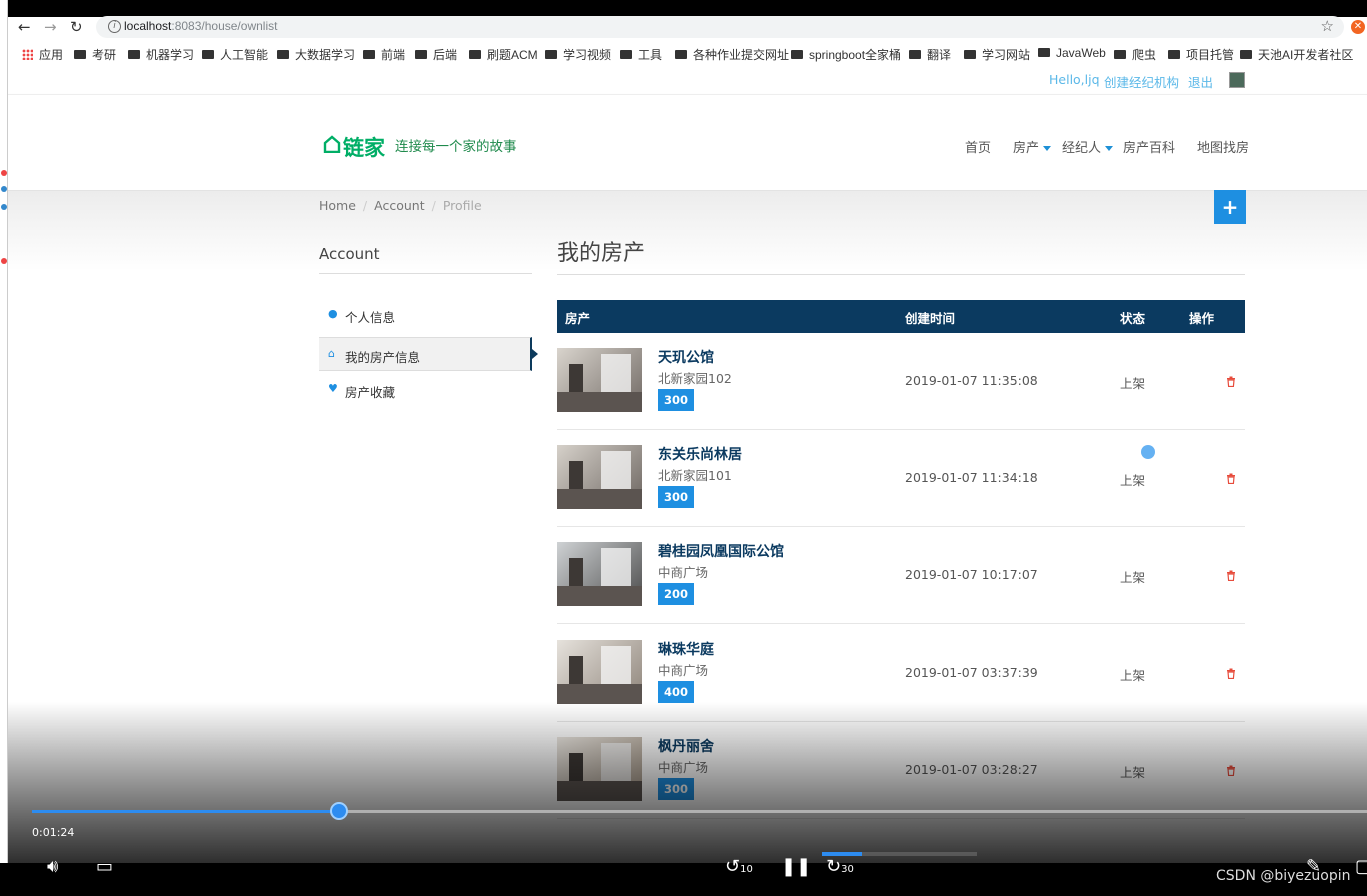 The image size is (1367, 896). Describe the element at coordinates (52, 867) in the screenshot. I see `volume-icon: 🔊︎` at that location.